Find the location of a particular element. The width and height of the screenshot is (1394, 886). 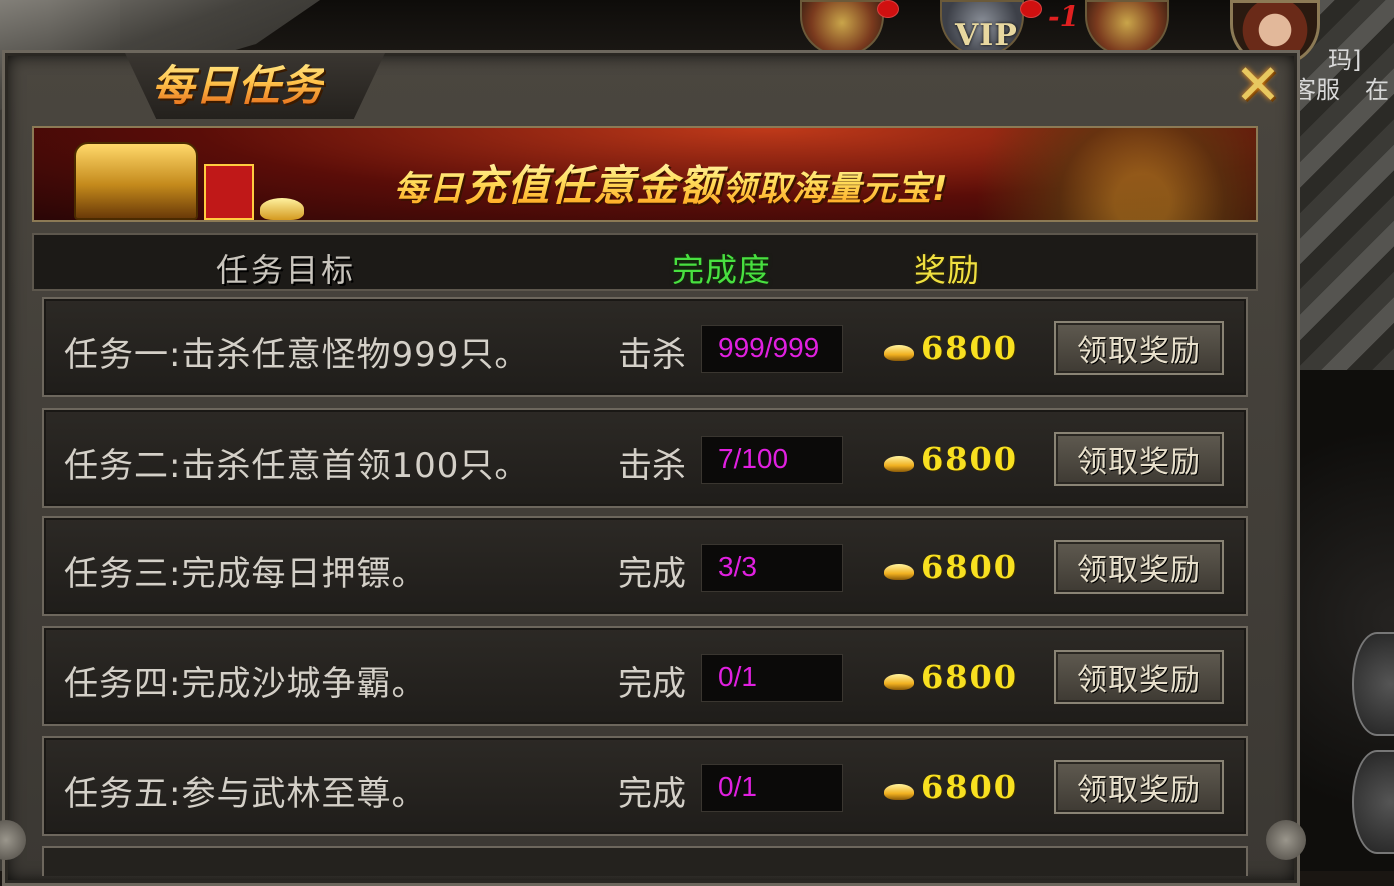

task-row: 任务四:完成沙城争霸。 完成 0/1 6800 领取奖励 is located at coordinates (645, 676).